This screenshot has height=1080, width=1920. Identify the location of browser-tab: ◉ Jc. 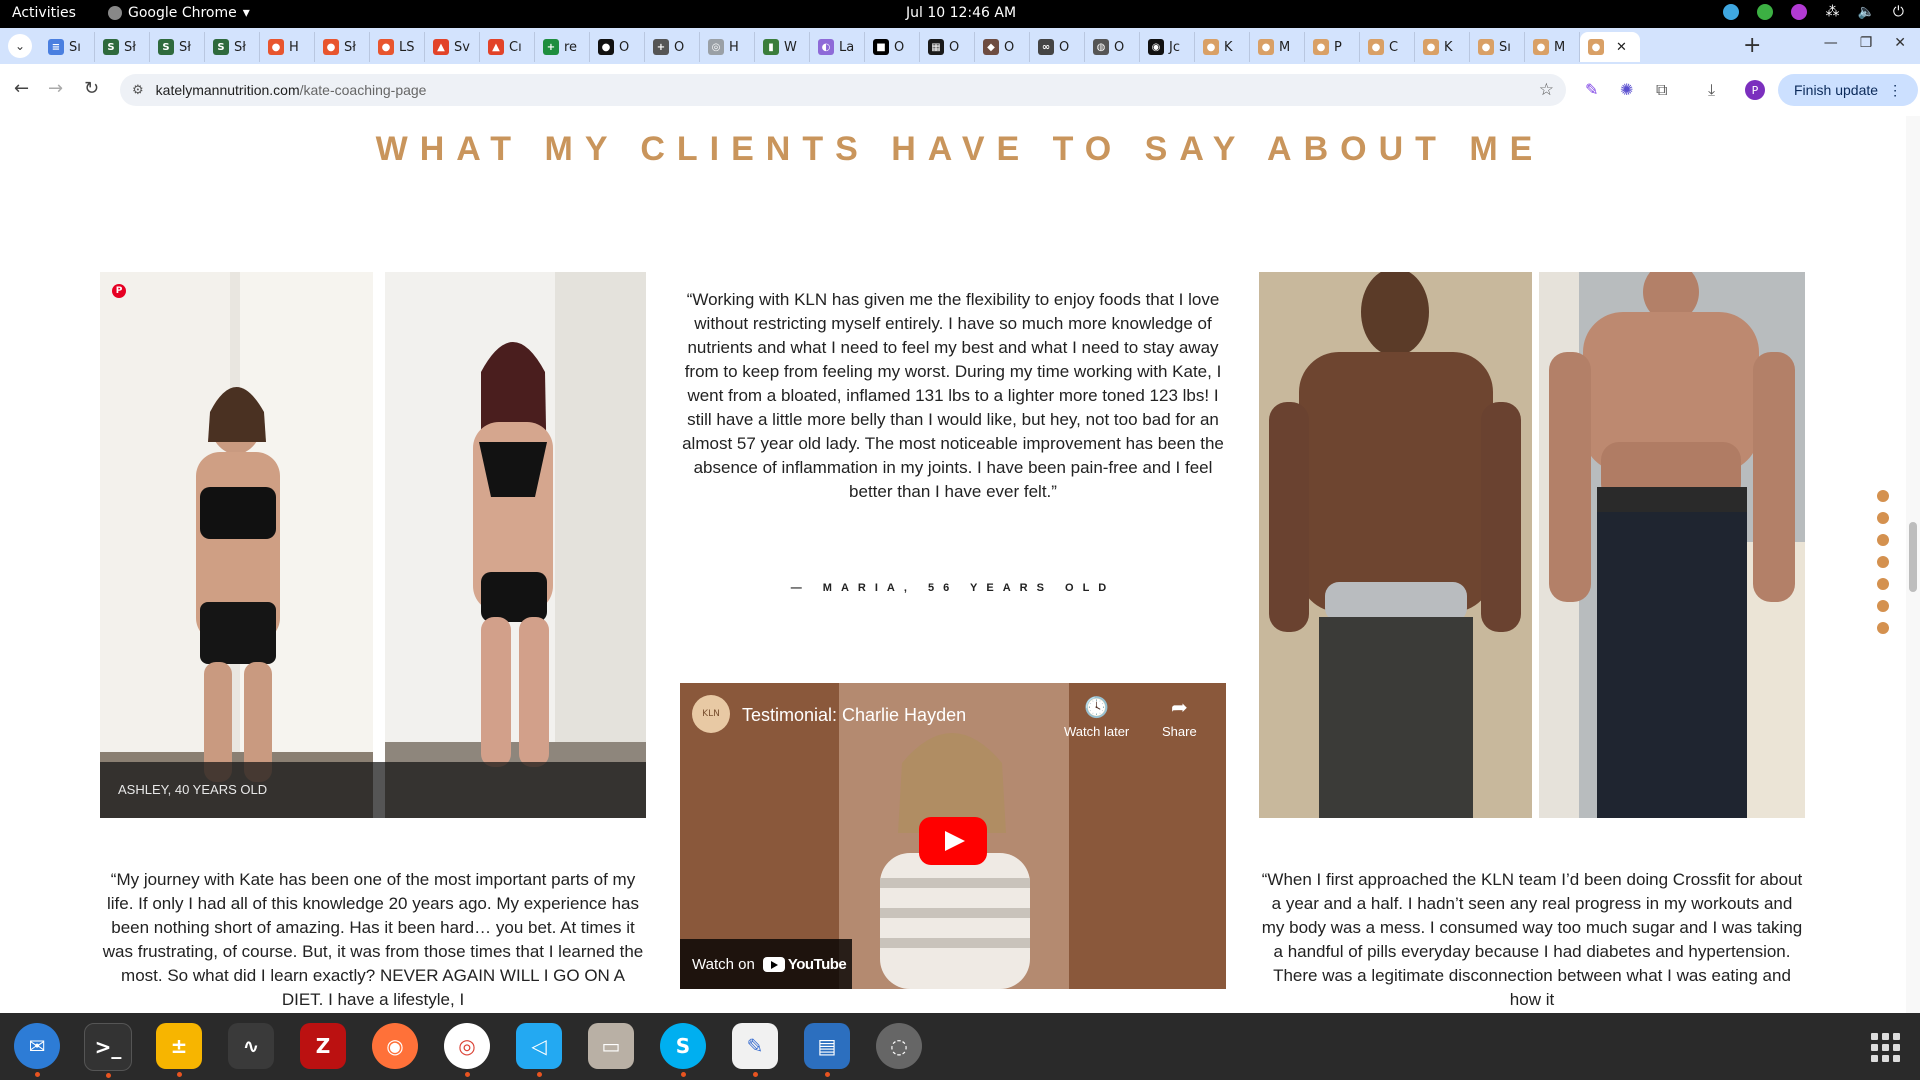
(1167, 47).